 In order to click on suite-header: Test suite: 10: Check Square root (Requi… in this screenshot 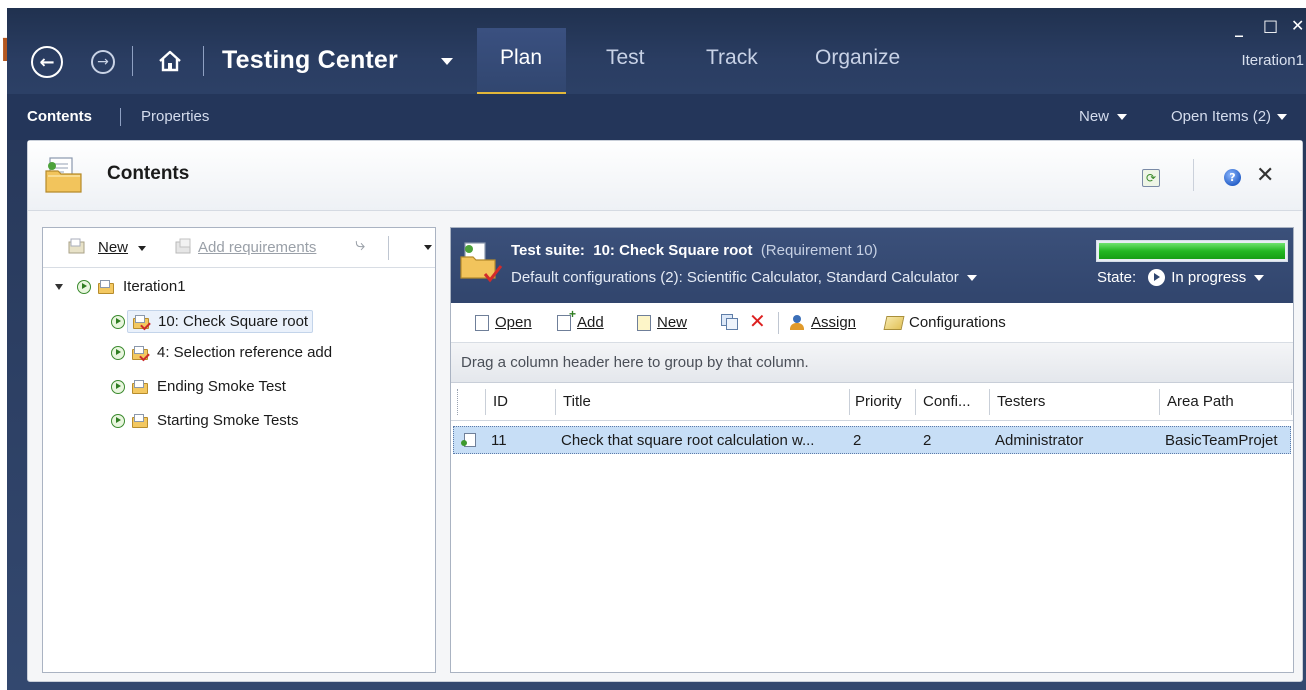, I will do `click(872, 265)`.